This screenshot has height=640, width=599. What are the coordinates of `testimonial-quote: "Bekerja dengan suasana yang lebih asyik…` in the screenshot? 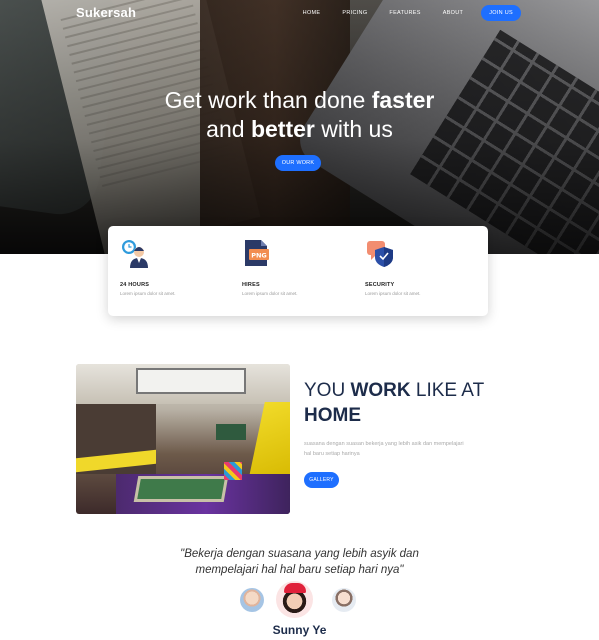 It's located at (299, 562).